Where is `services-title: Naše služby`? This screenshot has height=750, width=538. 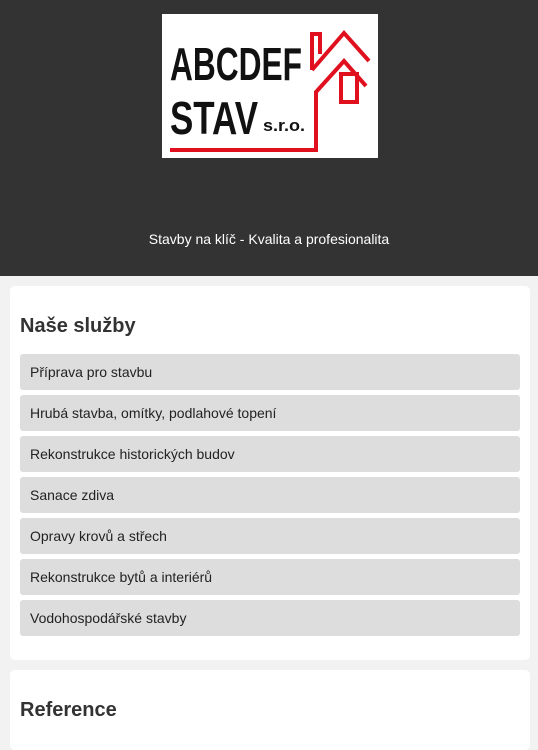 services-title: Naše služby is located at coordinates (78, 326).